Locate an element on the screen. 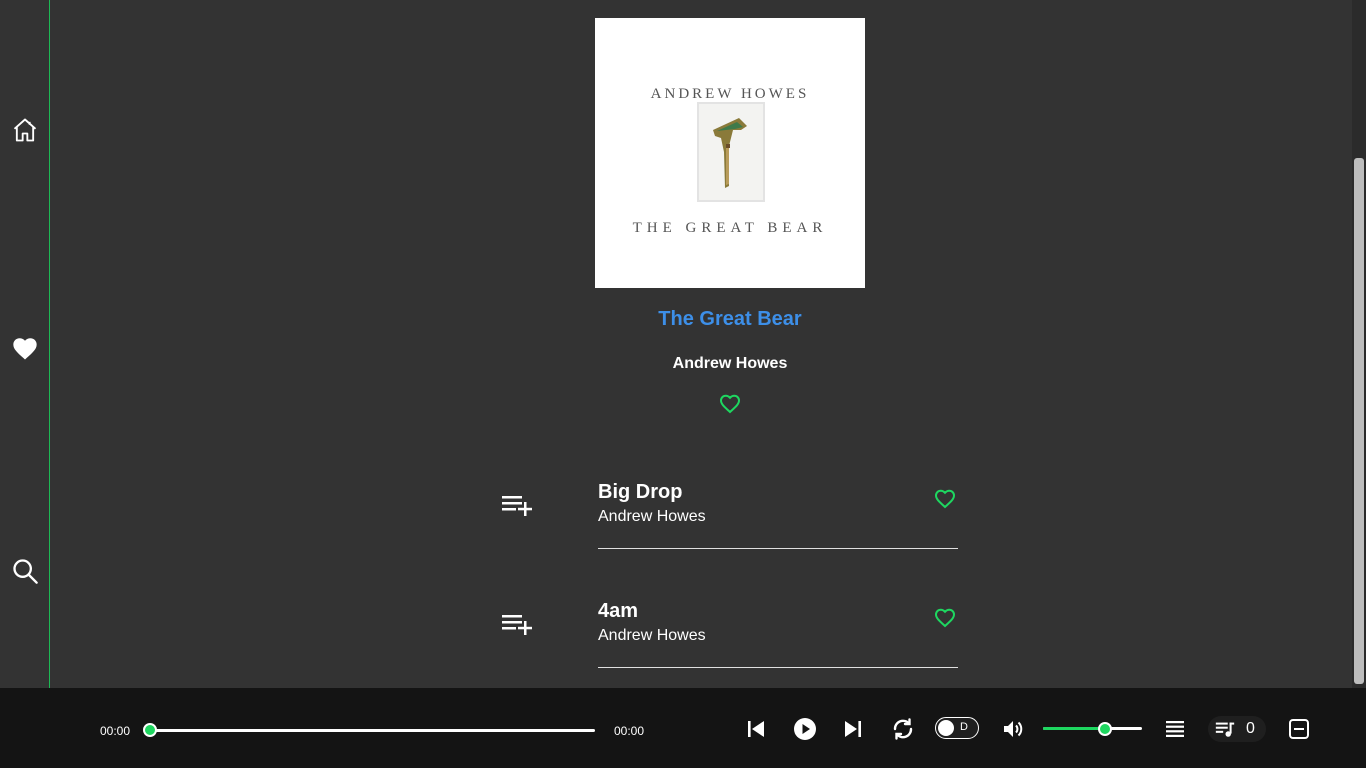 This screenshot has width=1366, height=768. home-icon is located at coordinates (25, 130).